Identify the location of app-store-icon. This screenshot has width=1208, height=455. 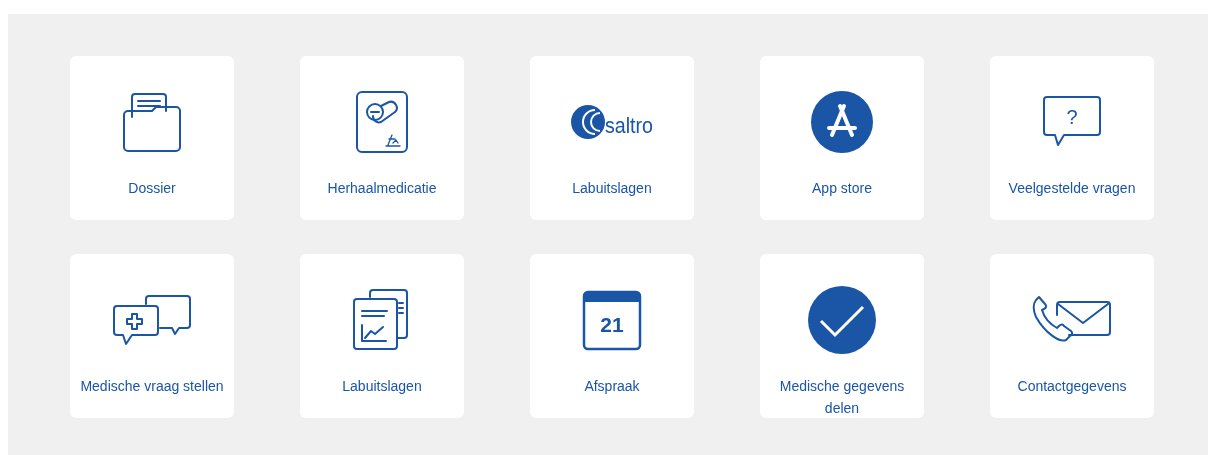
(842, 122).